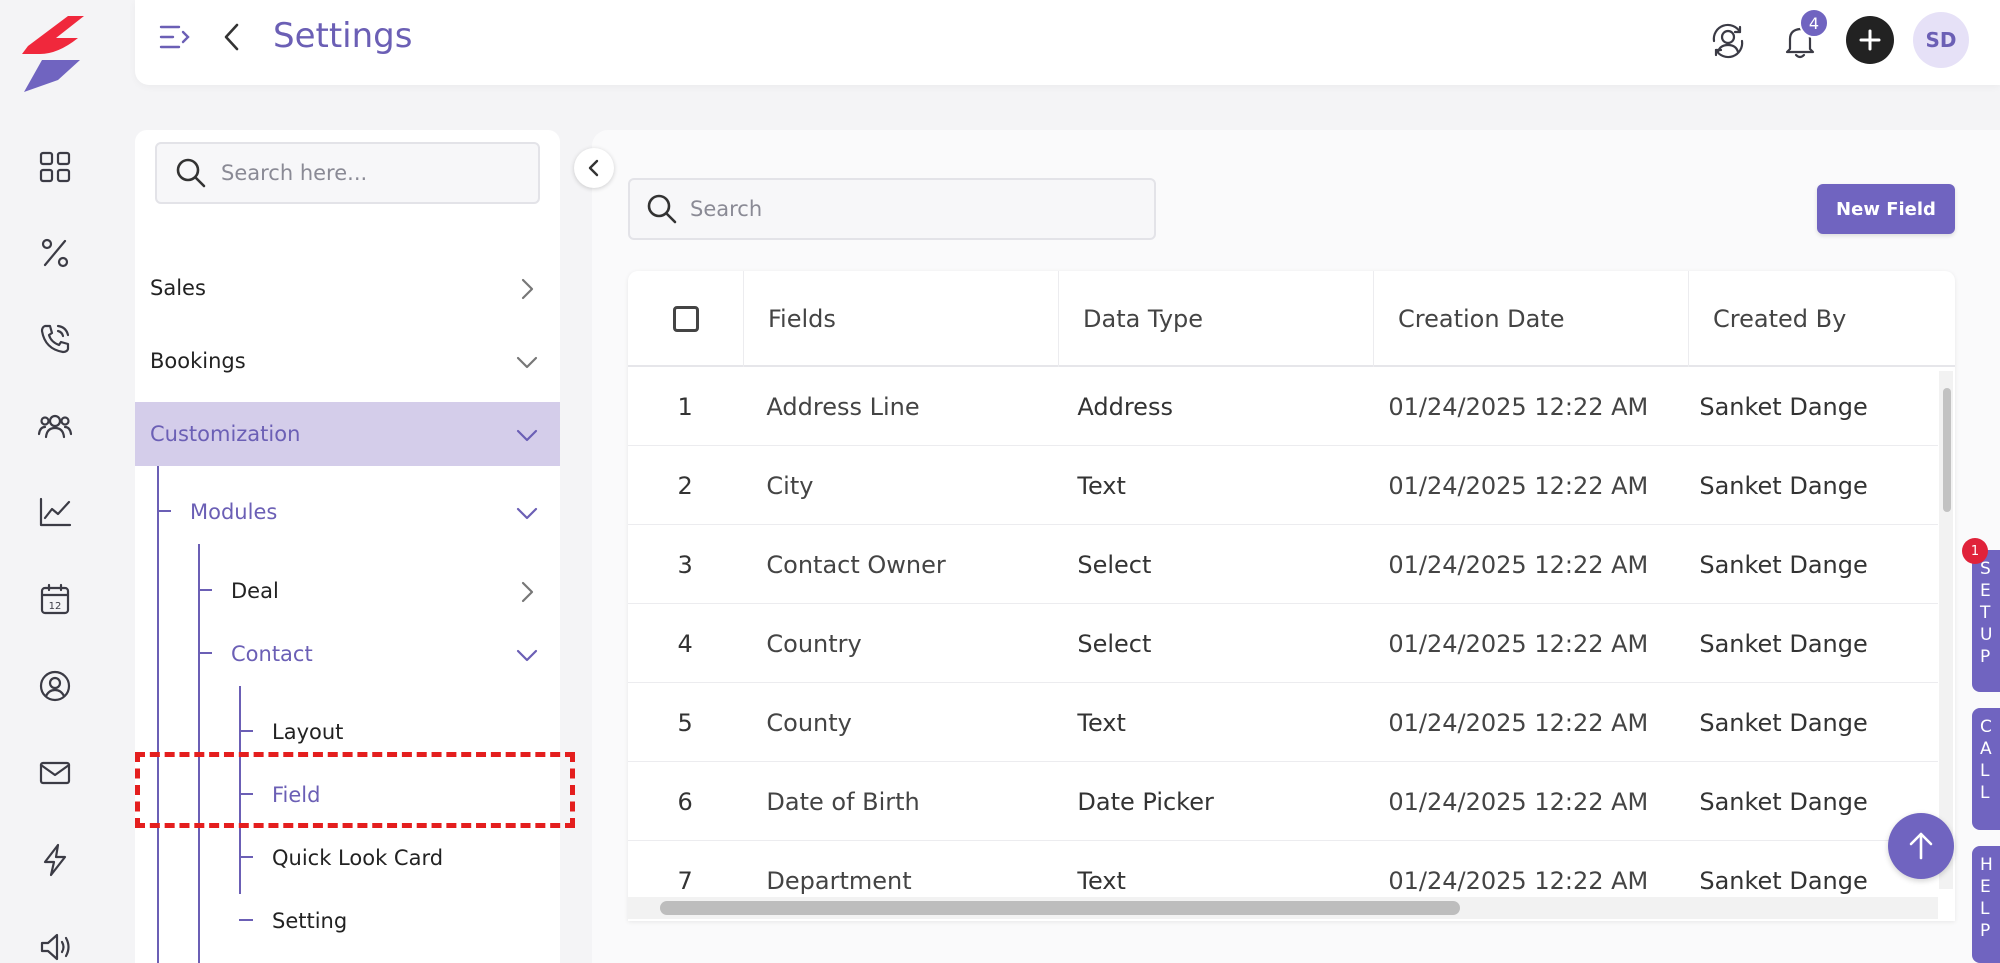  Describe the element at coordinates (1886, 209) in the screenshot. I see `new-field-button: New Field` at that location.